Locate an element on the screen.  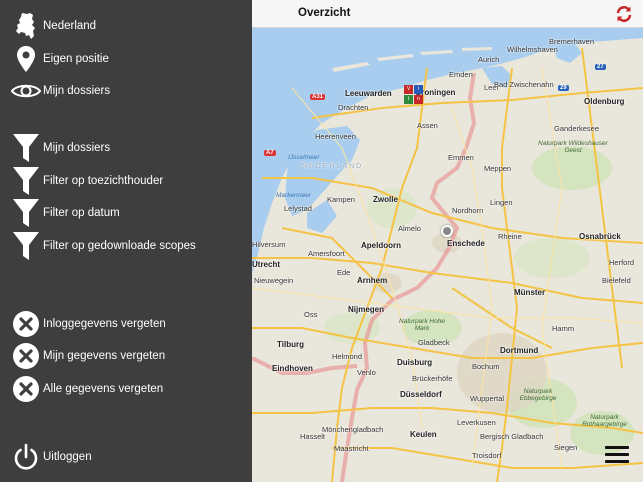
menu-label: Alle gegevens vergeten is located at coordinates (103, 389).